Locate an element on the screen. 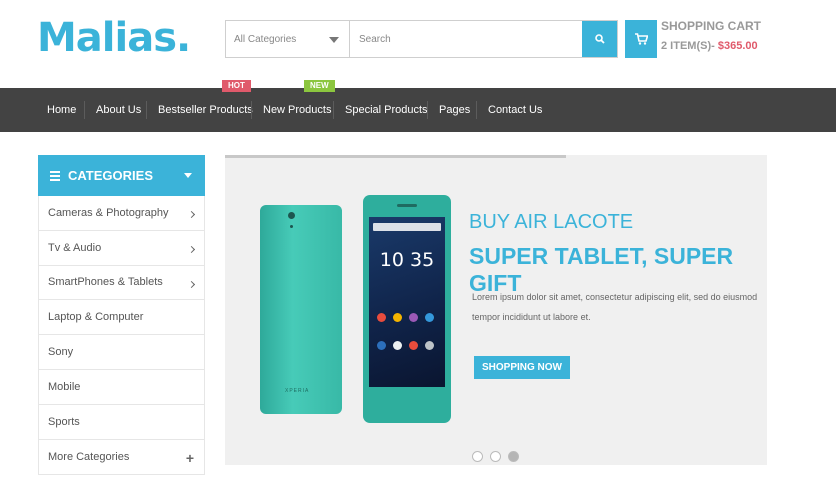 This screenshot has width=836, height=484. category-label: Sony is located at coordinates (61, 352).